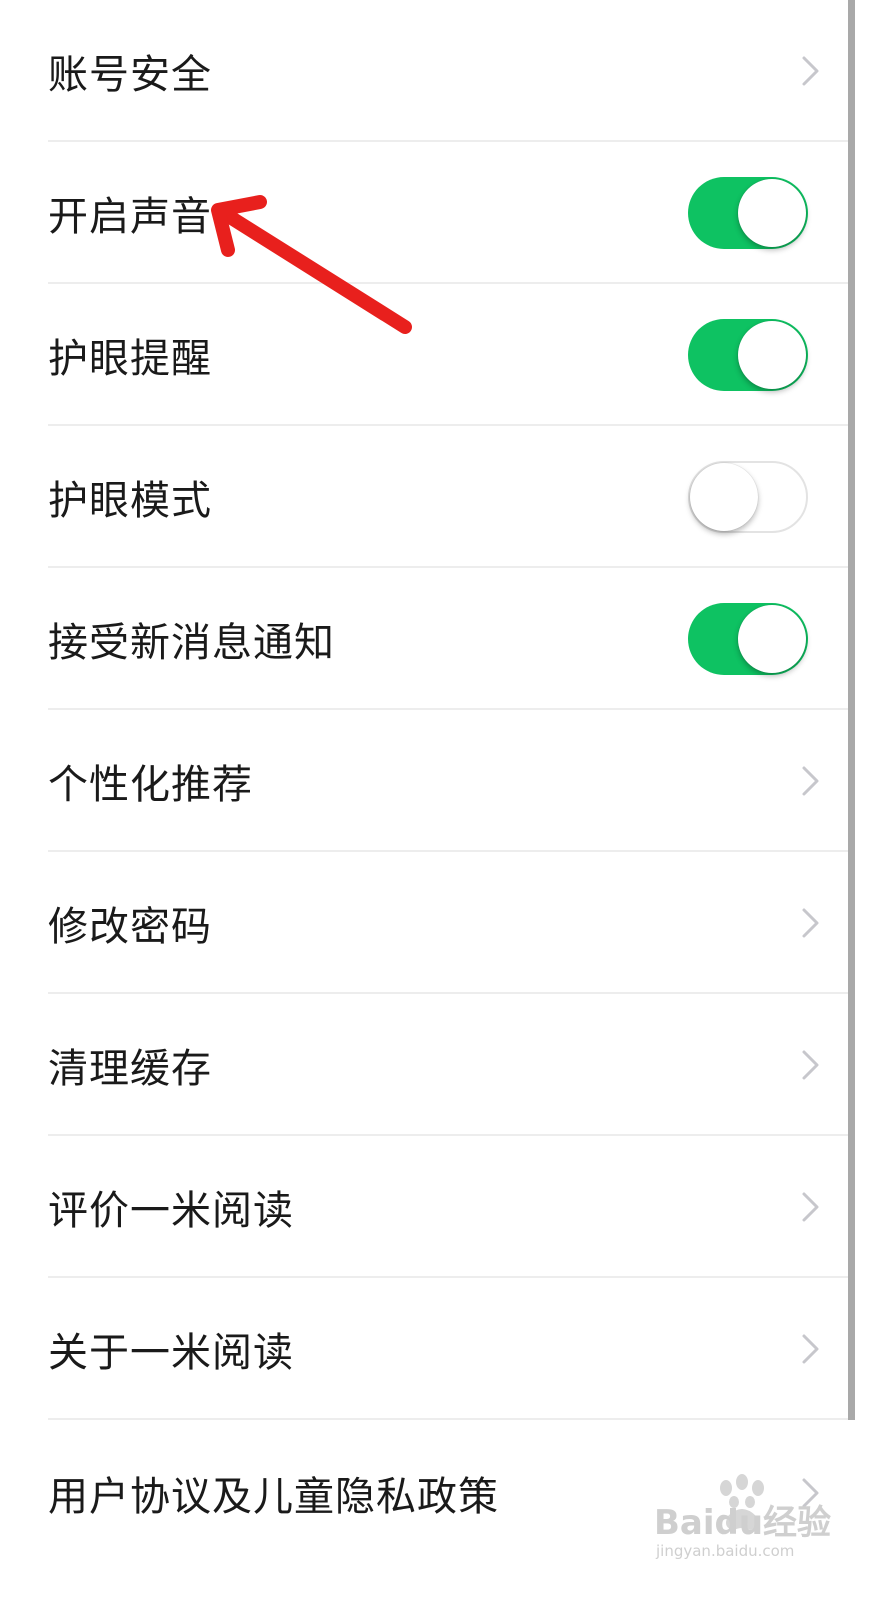 The width and height of the screenshot is (873, 1600). Describe the element at coordinates (851, 710) in the screenshot. I see `scrollbar` at that location.